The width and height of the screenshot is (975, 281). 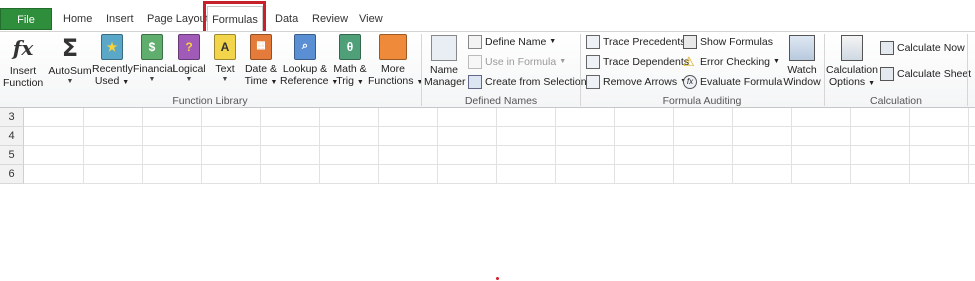 What do you see at coordinates (261, 69) in the screenshot?
I see `date-time-label-1: Date &` at bounding box center [261, 69].